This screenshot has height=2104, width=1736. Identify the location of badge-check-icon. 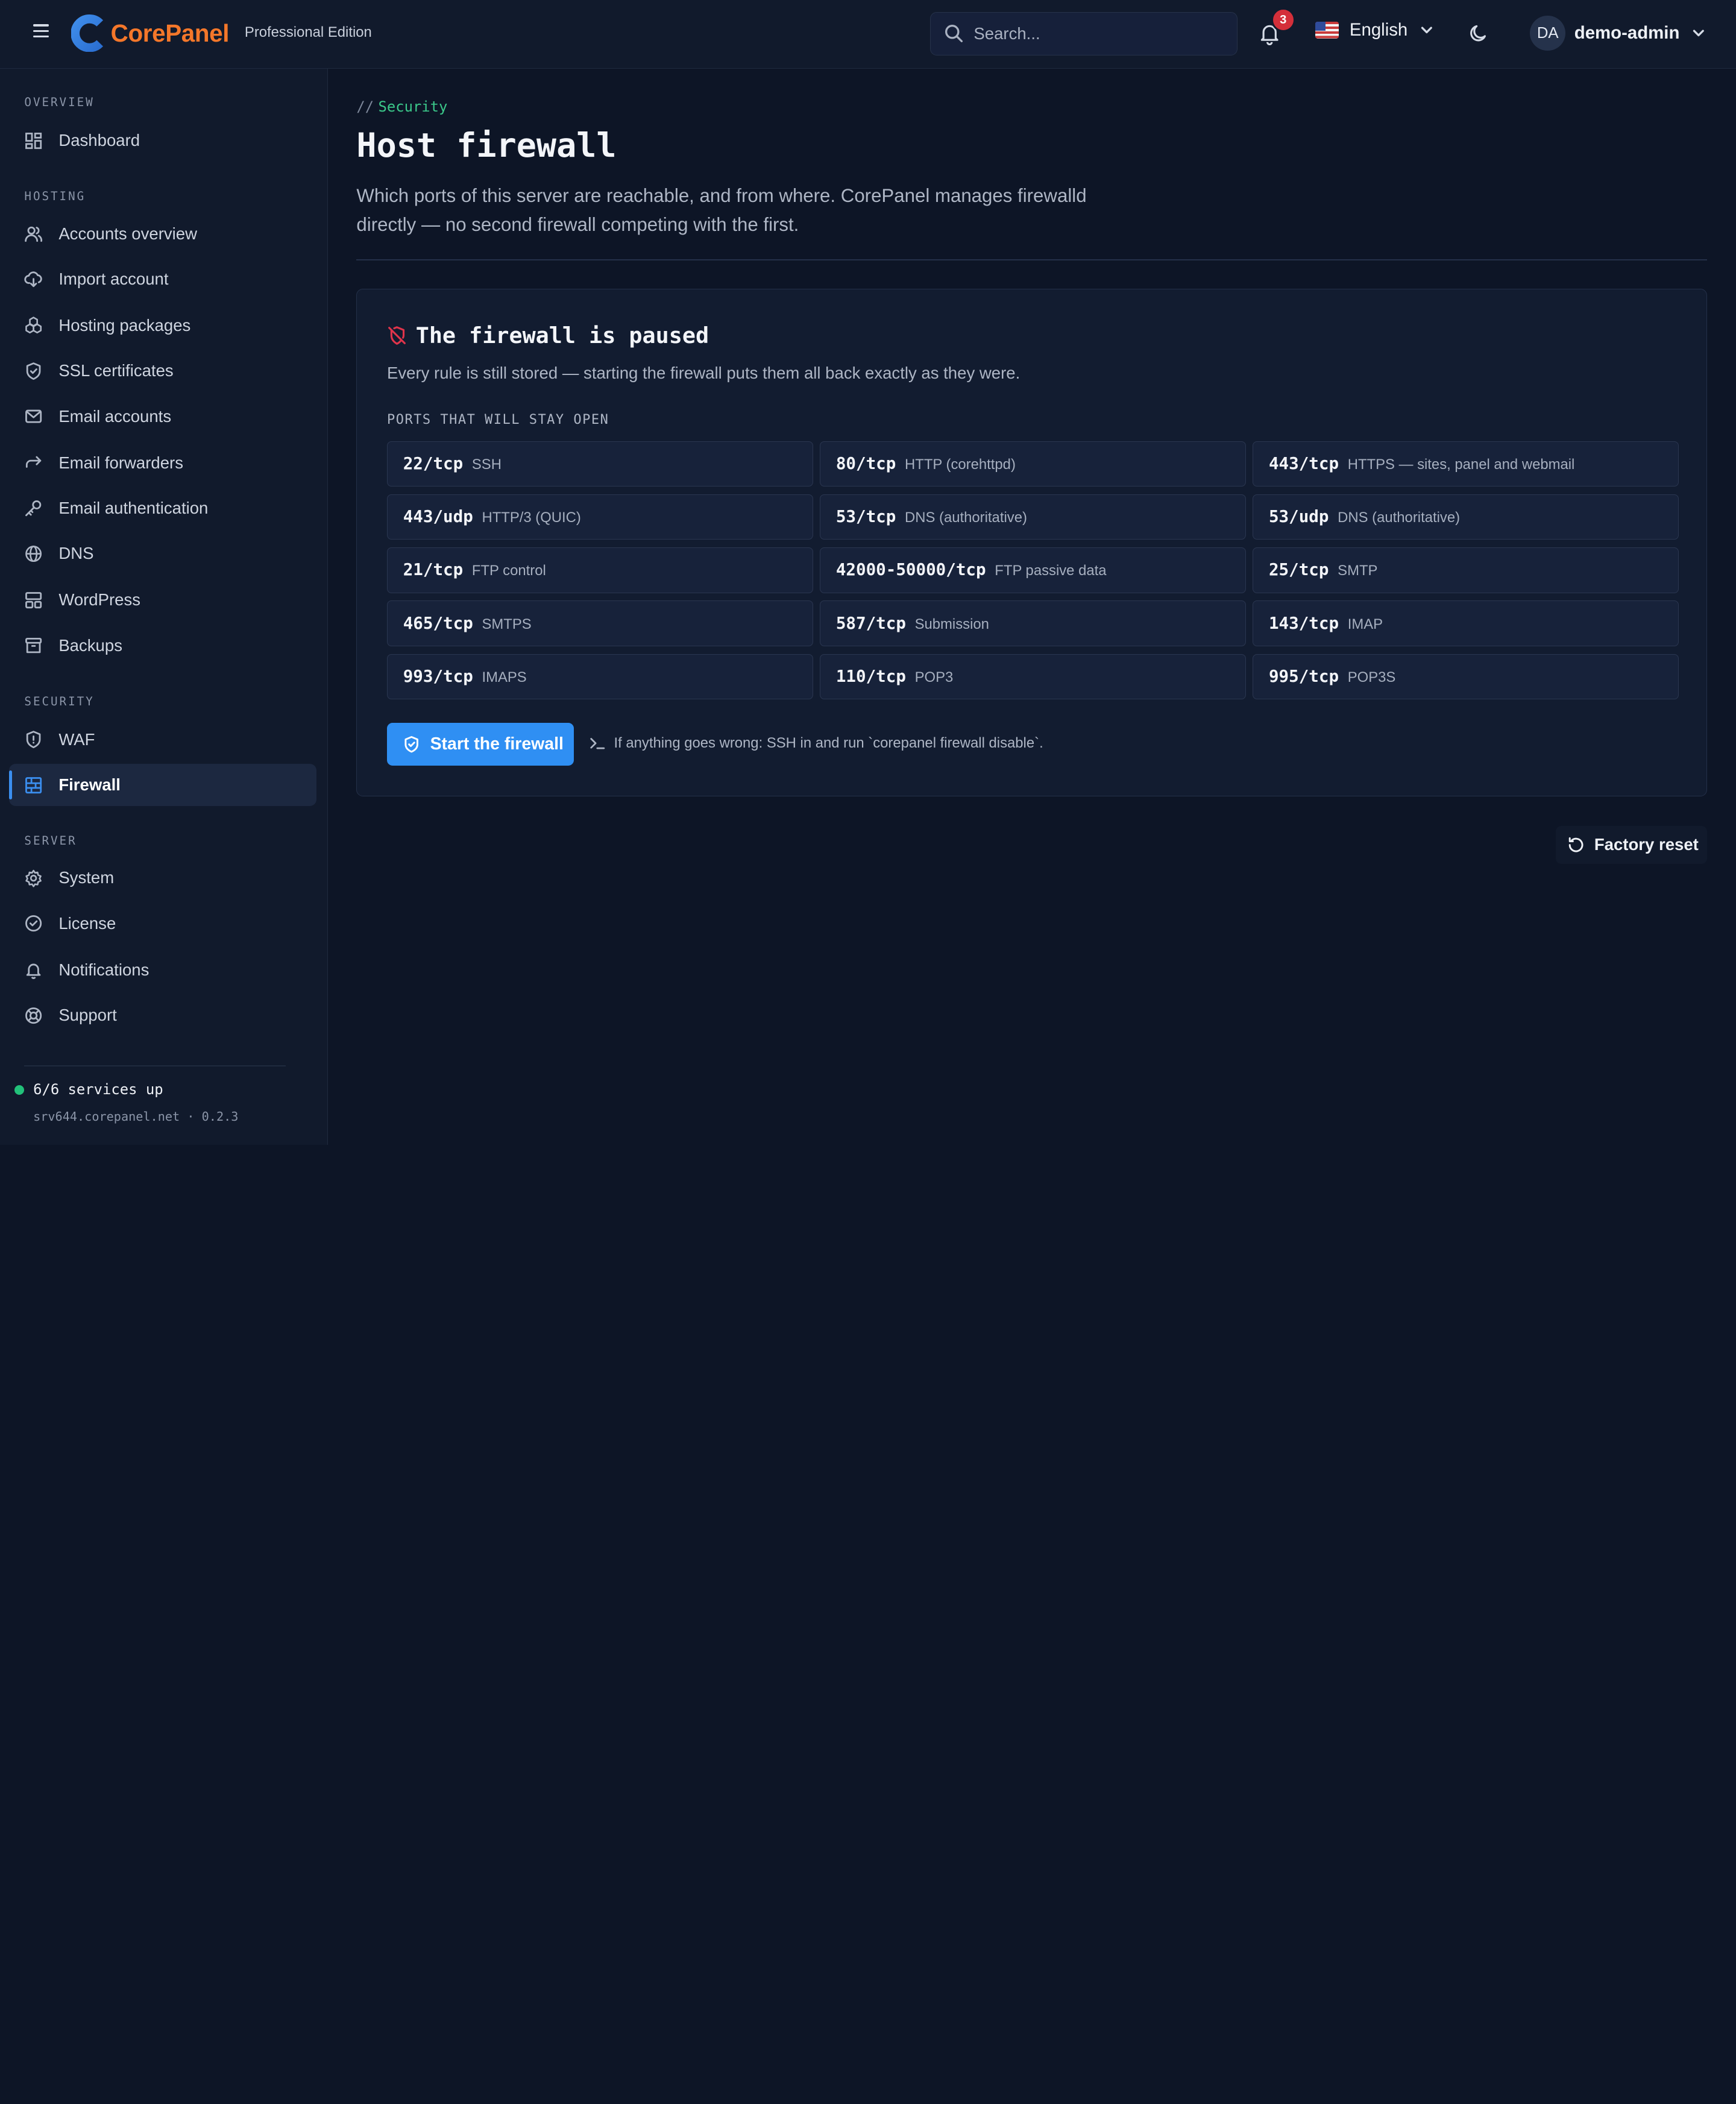
(33, 923).